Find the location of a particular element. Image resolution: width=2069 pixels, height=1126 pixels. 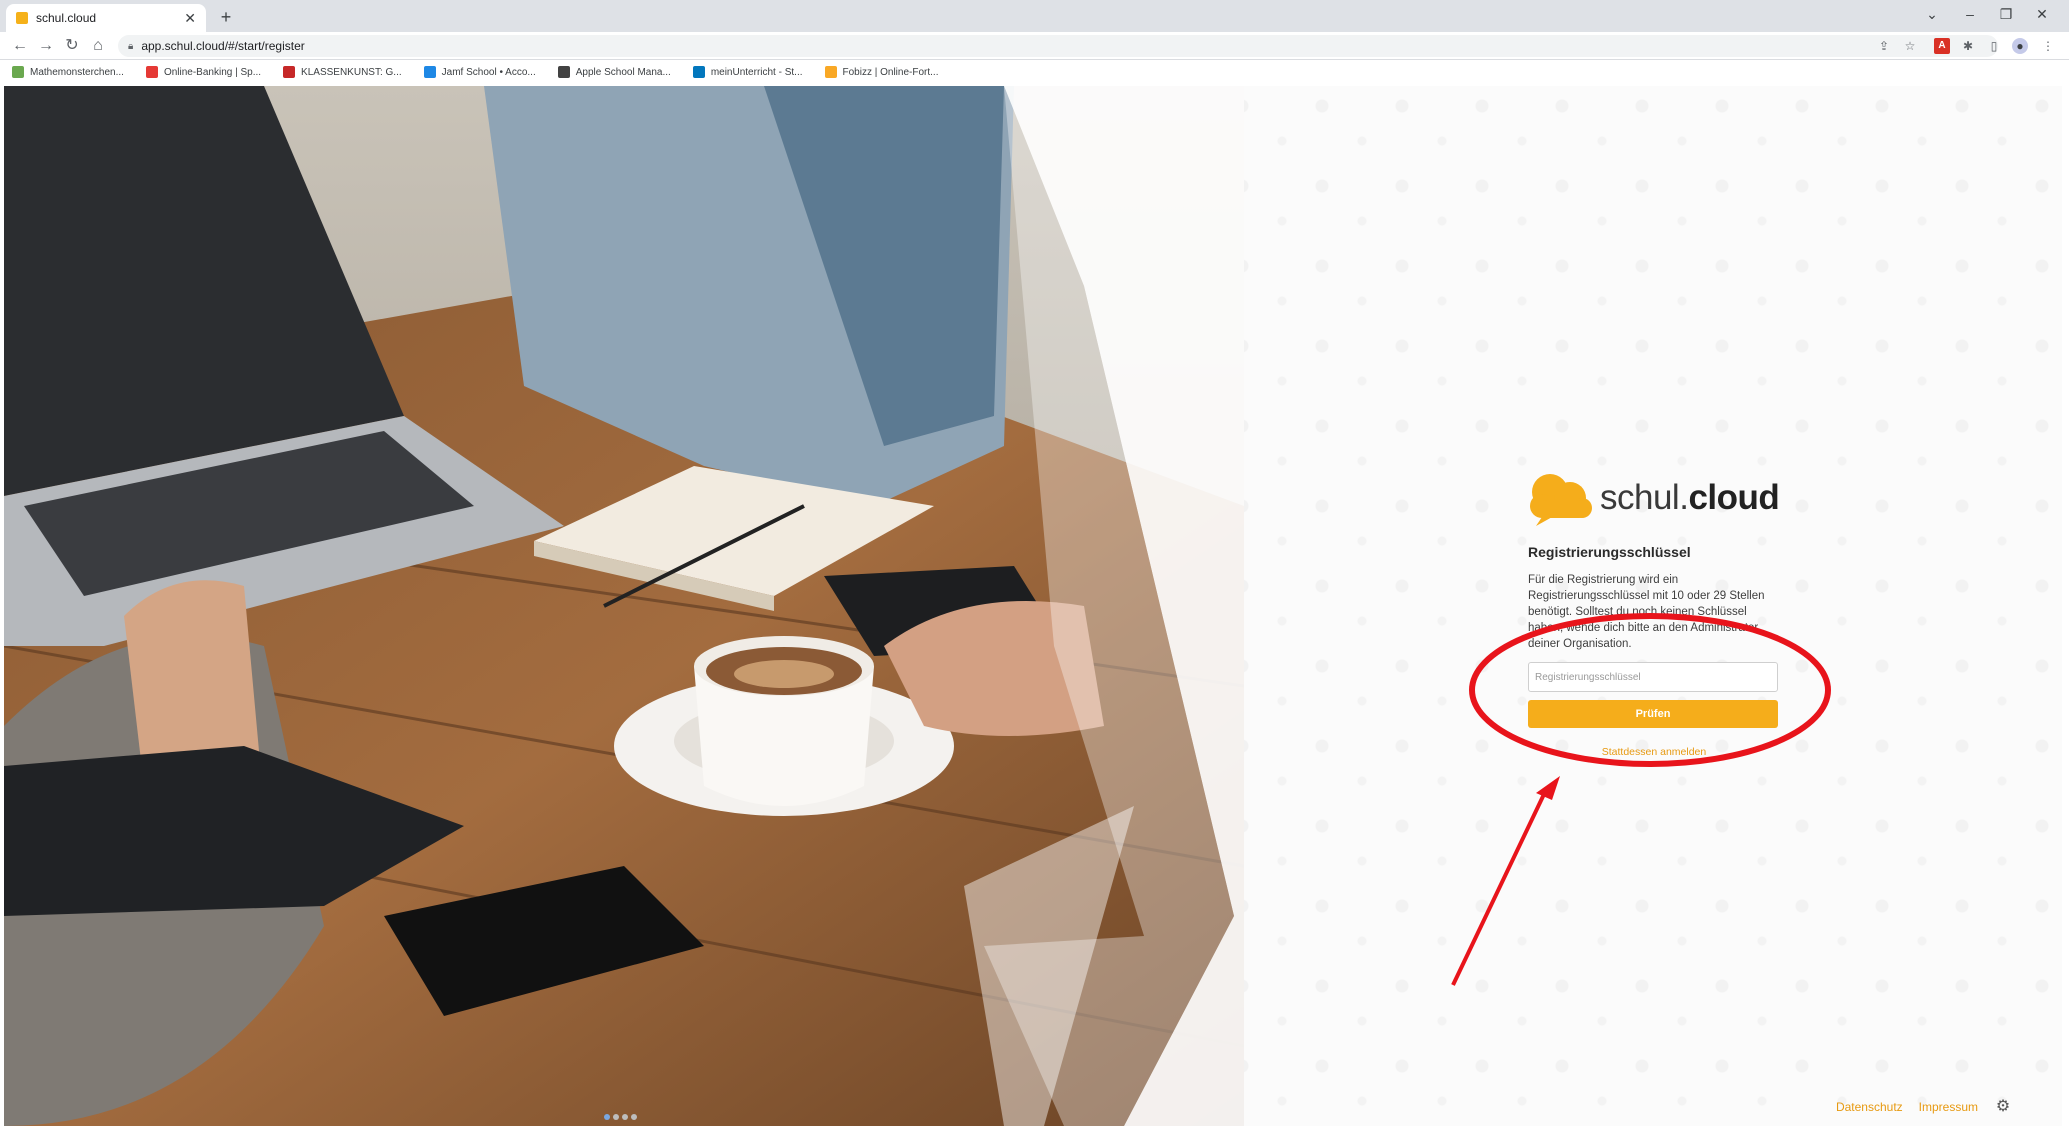

register-heading: Registrierungsschlüssel is located at coordinates (1609, 552).